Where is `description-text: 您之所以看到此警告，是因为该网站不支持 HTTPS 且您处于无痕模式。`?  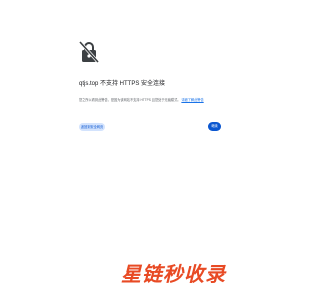
description-text: 您之所以看到此警告，是因为该网站不支持 HTTPS 且您处于无痕模式。 is located at coordinates (130, 100).